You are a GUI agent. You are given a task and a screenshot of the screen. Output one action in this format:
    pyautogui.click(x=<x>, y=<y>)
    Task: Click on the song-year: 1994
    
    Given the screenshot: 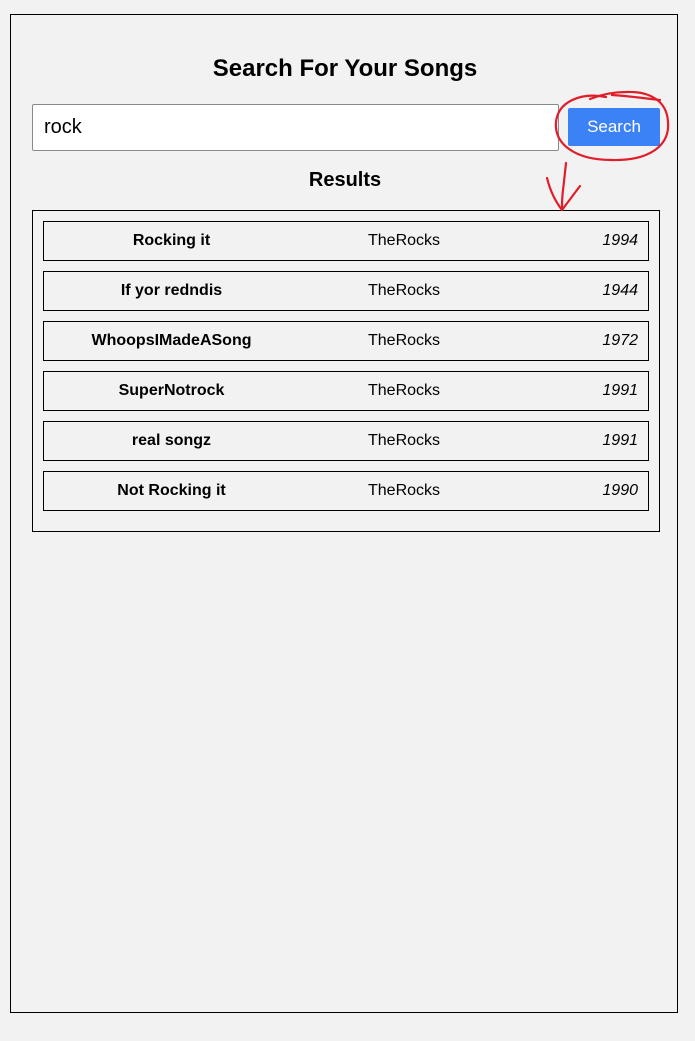 What is the action you would take?
    pyautogui.click(x=620, y=240)
    